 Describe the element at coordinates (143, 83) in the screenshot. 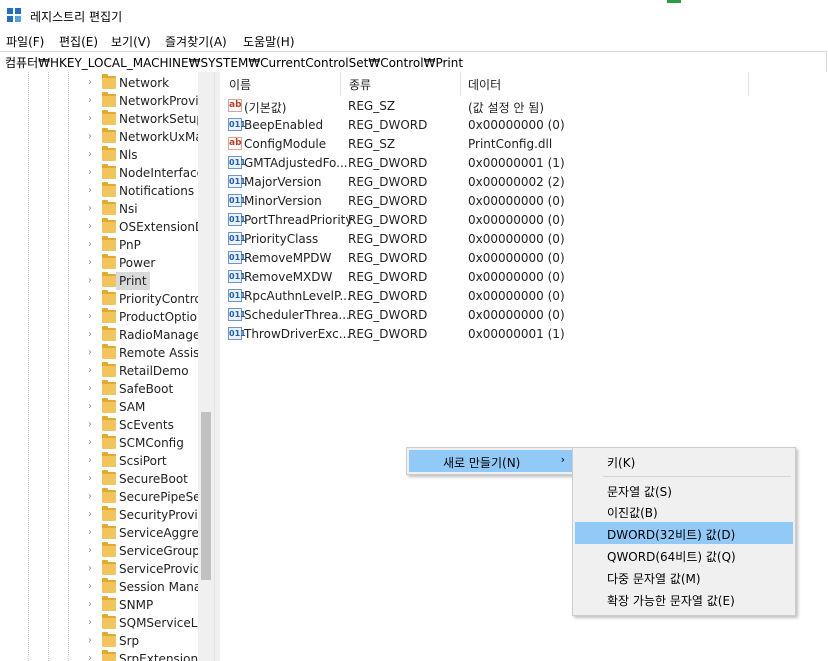

I see `tree-item: › Network` at that location.